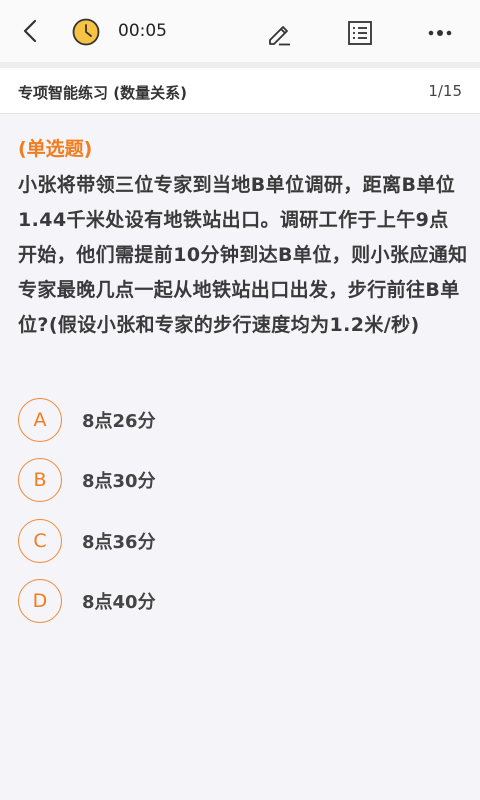  I want to click on option-b: B 8点30分, so click(238, 480).